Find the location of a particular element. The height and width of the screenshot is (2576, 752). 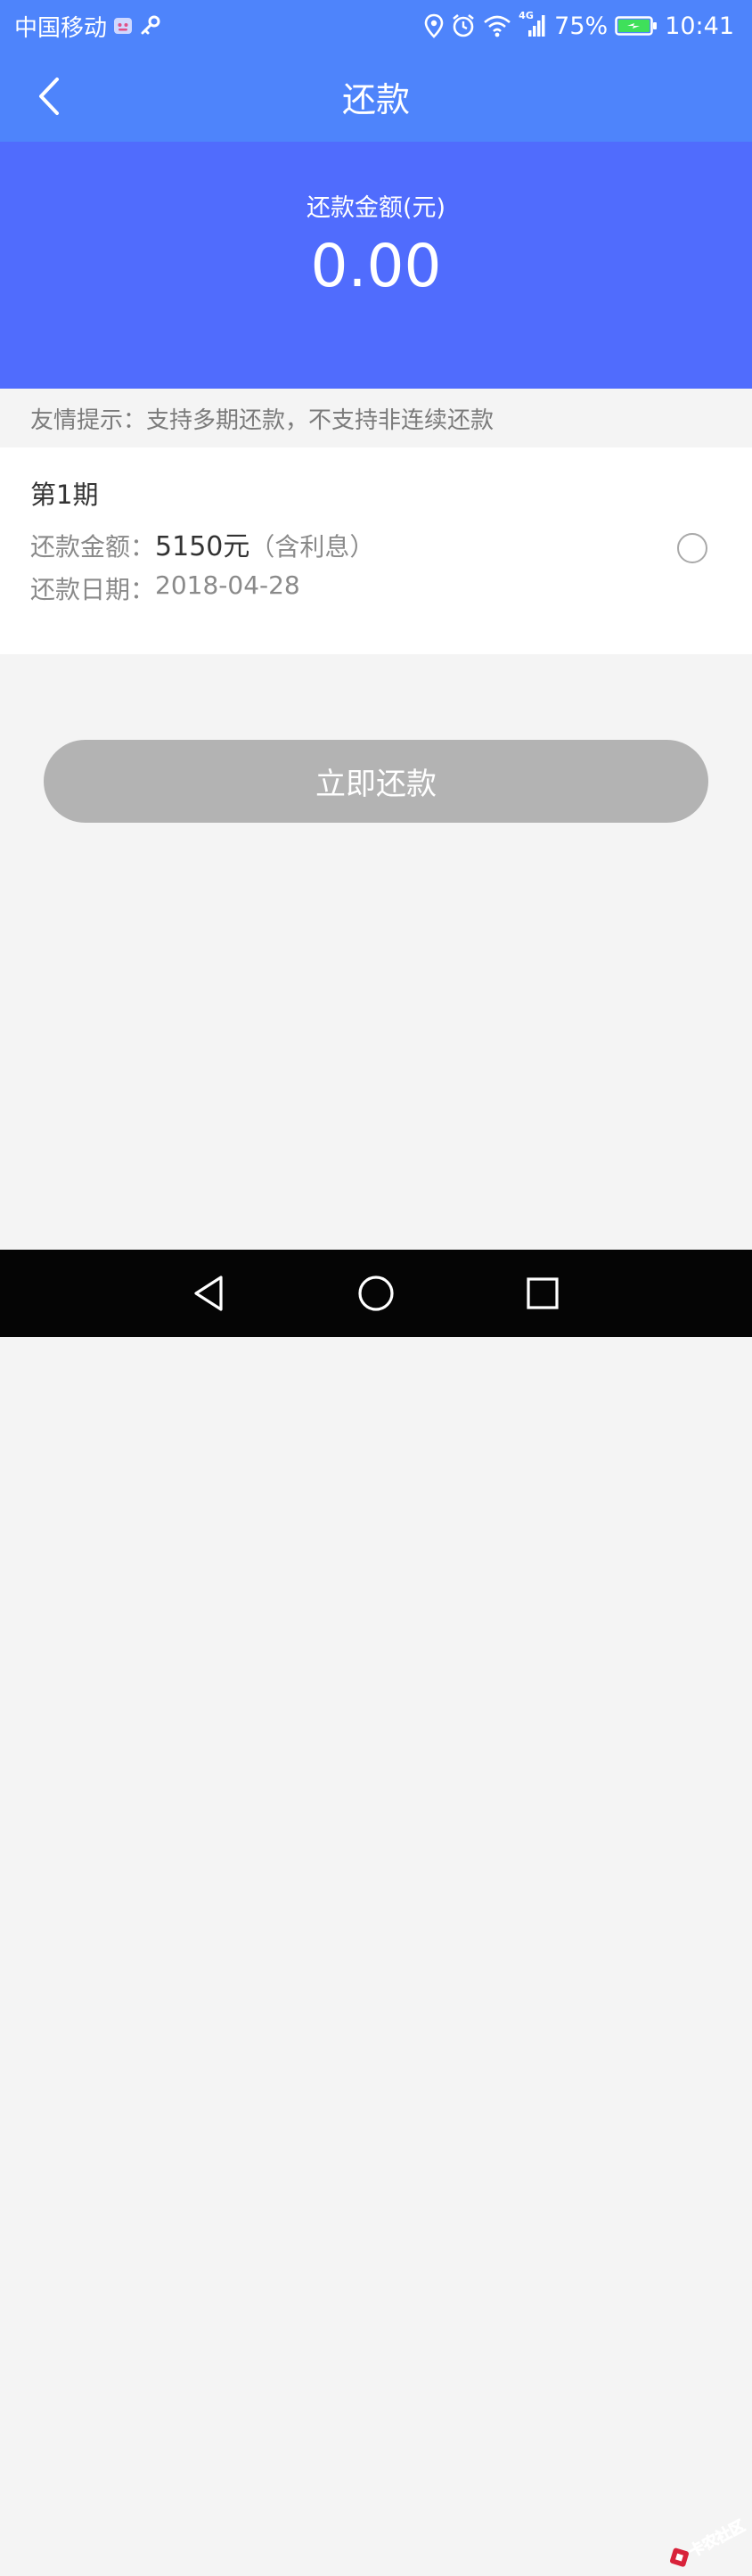

status-bar-left: 中国移动 is located at coordinates (88, 27).